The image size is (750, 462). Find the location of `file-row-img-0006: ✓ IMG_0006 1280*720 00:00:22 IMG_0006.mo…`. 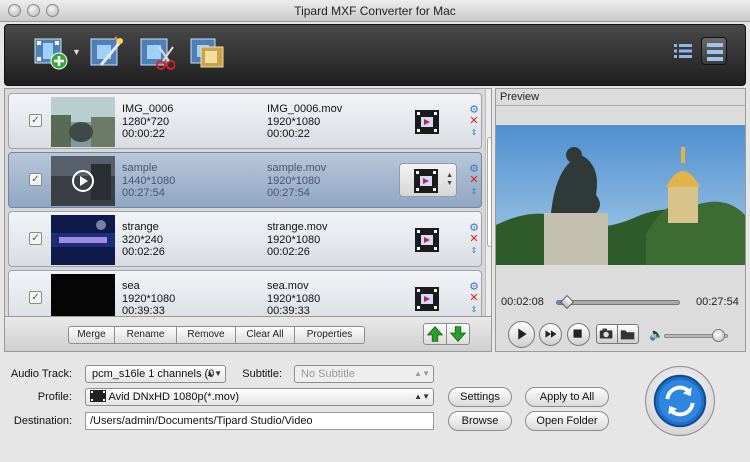

file-row-img-0006: ✓ IMG_0006 1280*720 00:00:22 IMG_0006.mo… is located at coordinates (245, 121).